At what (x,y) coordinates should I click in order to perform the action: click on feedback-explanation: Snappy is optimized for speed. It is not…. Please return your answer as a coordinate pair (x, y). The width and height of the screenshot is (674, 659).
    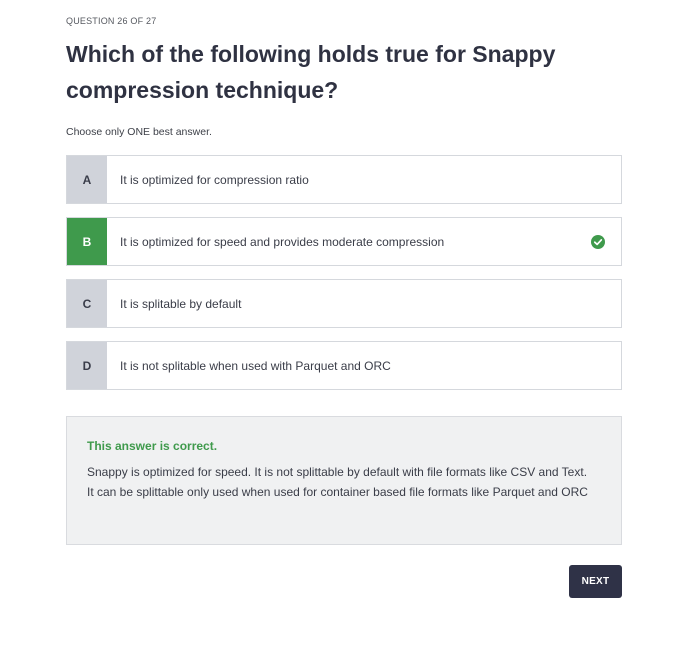
    Looking at the image, I should click on (337, 482).